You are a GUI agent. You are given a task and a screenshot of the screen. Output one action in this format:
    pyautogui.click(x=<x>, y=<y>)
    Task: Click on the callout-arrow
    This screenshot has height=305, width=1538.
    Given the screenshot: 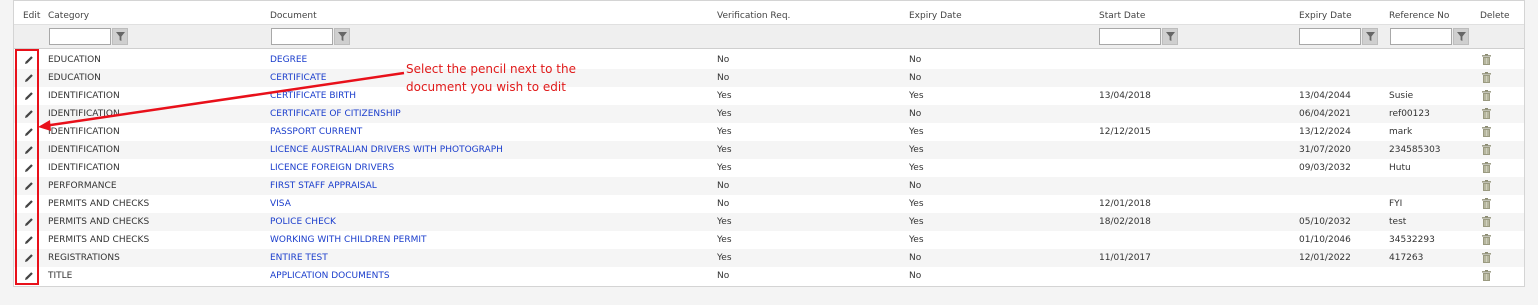 What is the action you would take?
    pyautogui.click(x=221, y=101)
    